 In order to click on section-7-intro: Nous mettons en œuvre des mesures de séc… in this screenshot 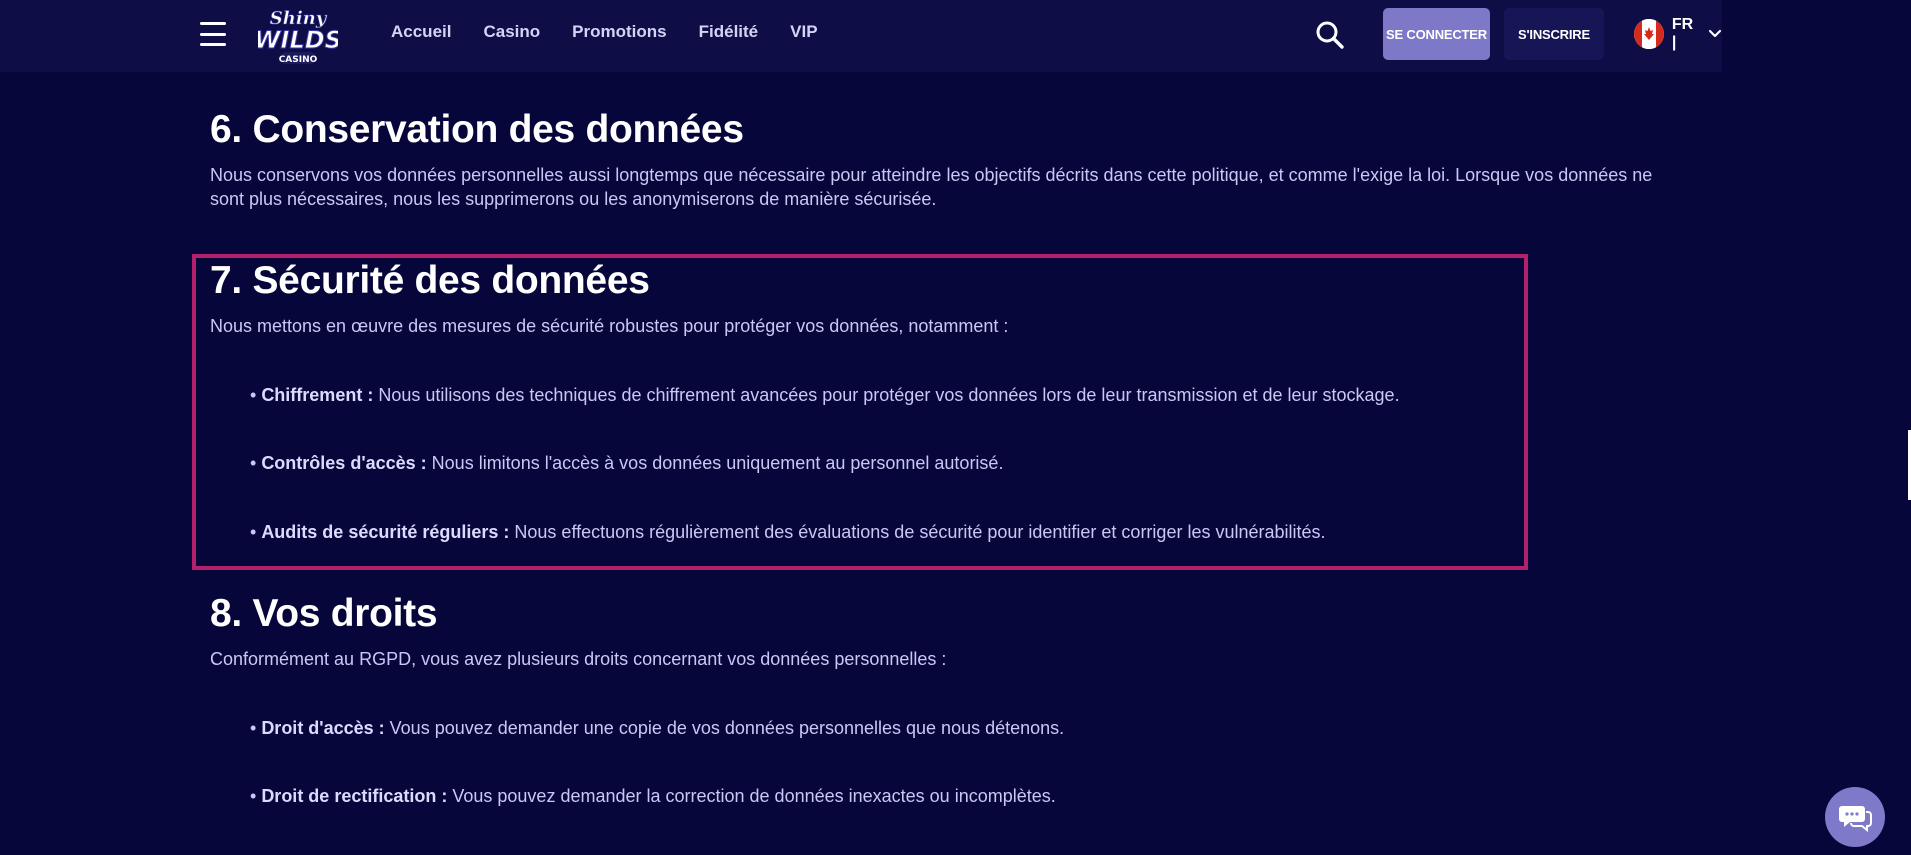, I will do `click(609, 326)`.